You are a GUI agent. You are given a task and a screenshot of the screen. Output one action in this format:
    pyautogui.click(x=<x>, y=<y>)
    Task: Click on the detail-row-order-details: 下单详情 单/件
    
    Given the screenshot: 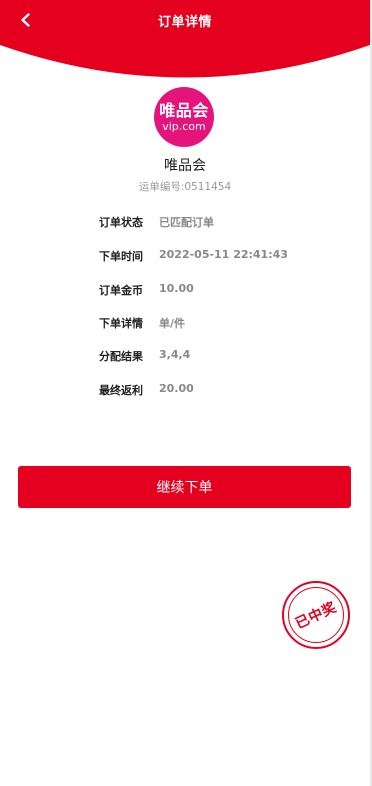 What is the action you would take?
    pyautogui.click(x=185, y=324)
    